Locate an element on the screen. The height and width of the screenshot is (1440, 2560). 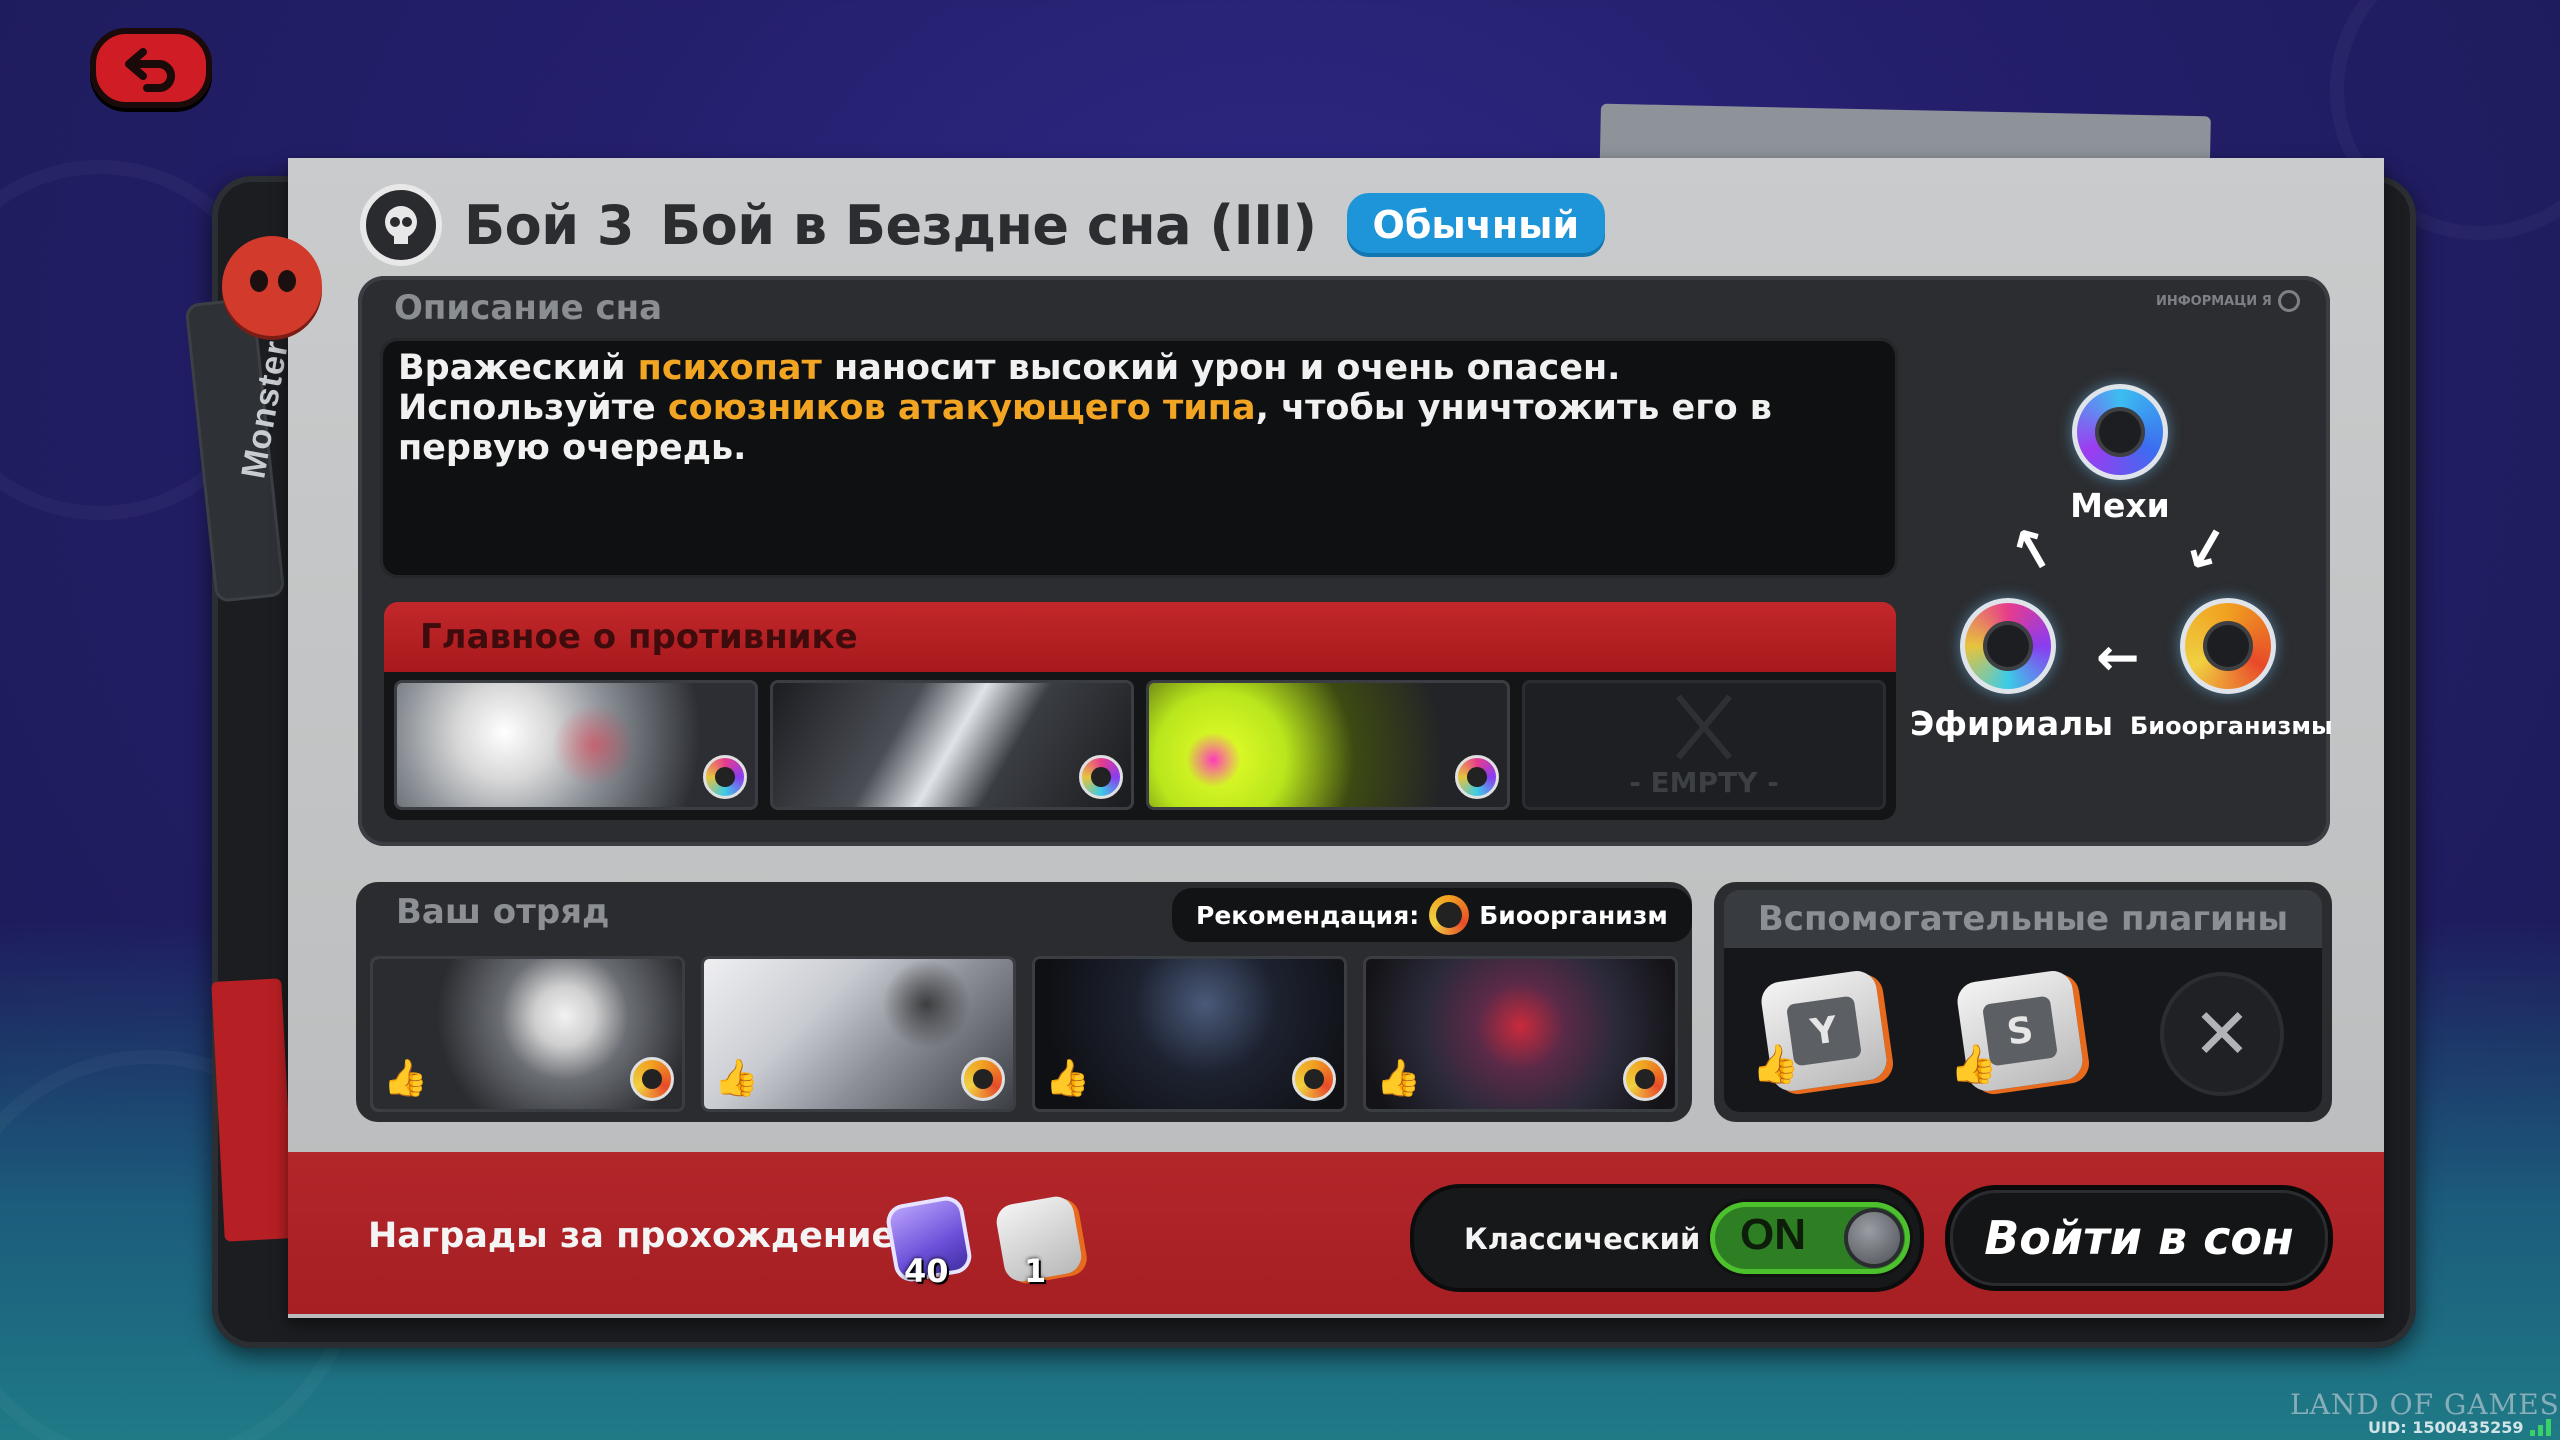
info-label: ИНФОРМАЦИ Я is located at coordinates (2214, 301).